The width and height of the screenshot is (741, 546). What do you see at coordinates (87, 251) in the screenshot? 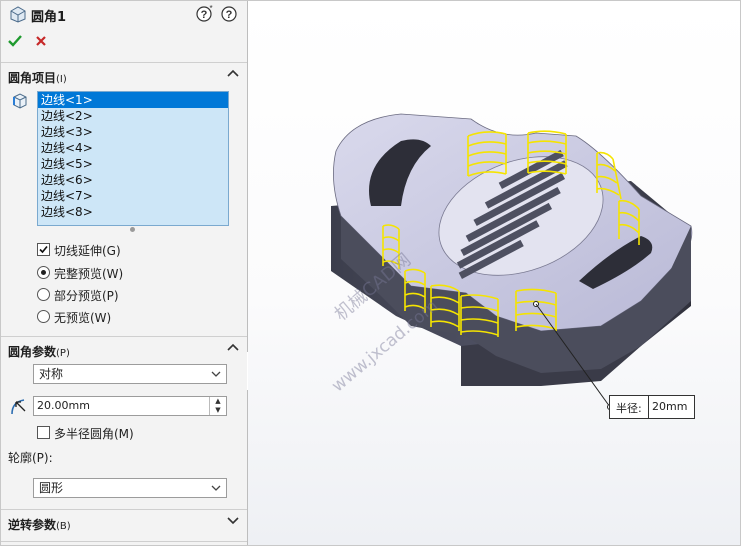
I see `tangent-propagation-label: 切线延伸(G)` at bounding box center [87, 251].